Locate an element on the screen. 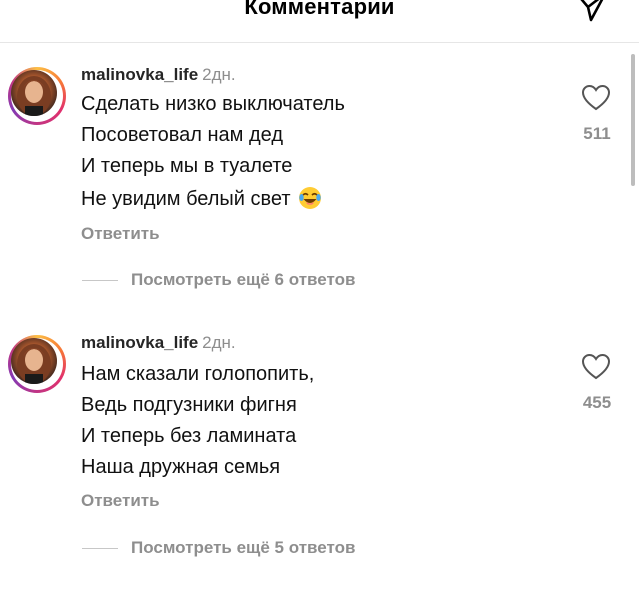 The width and height of the screenshot is (639, 600). face-with-tears-of-joy-icon is located at coordinates (310, 198).